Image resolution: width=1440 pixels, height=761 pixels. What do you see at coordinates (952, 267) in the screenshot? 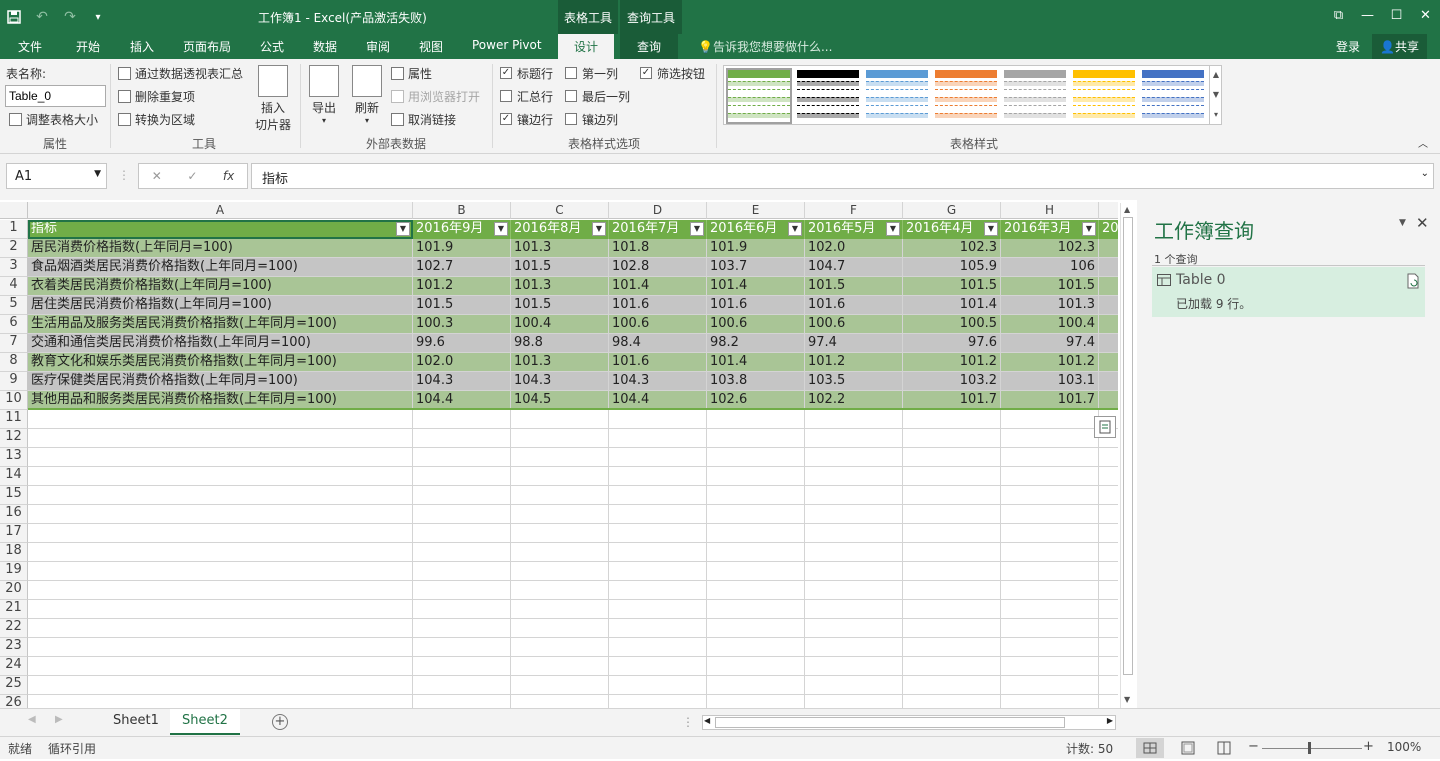
I see `value-cell: 105.9` at bounding box center [952, 267].